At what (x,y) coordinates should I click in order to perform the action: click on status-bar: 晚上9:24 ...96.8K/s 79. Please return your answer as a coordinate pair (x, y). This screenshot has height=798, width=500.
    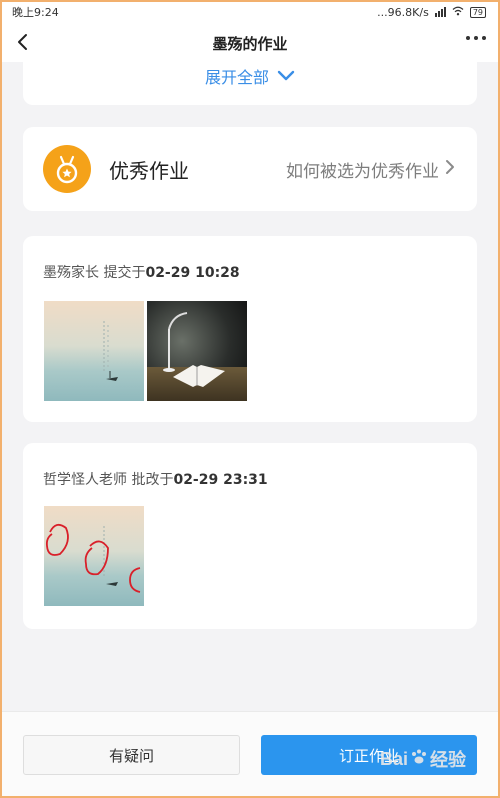
    Looking at the image, I should click on (250, 12).